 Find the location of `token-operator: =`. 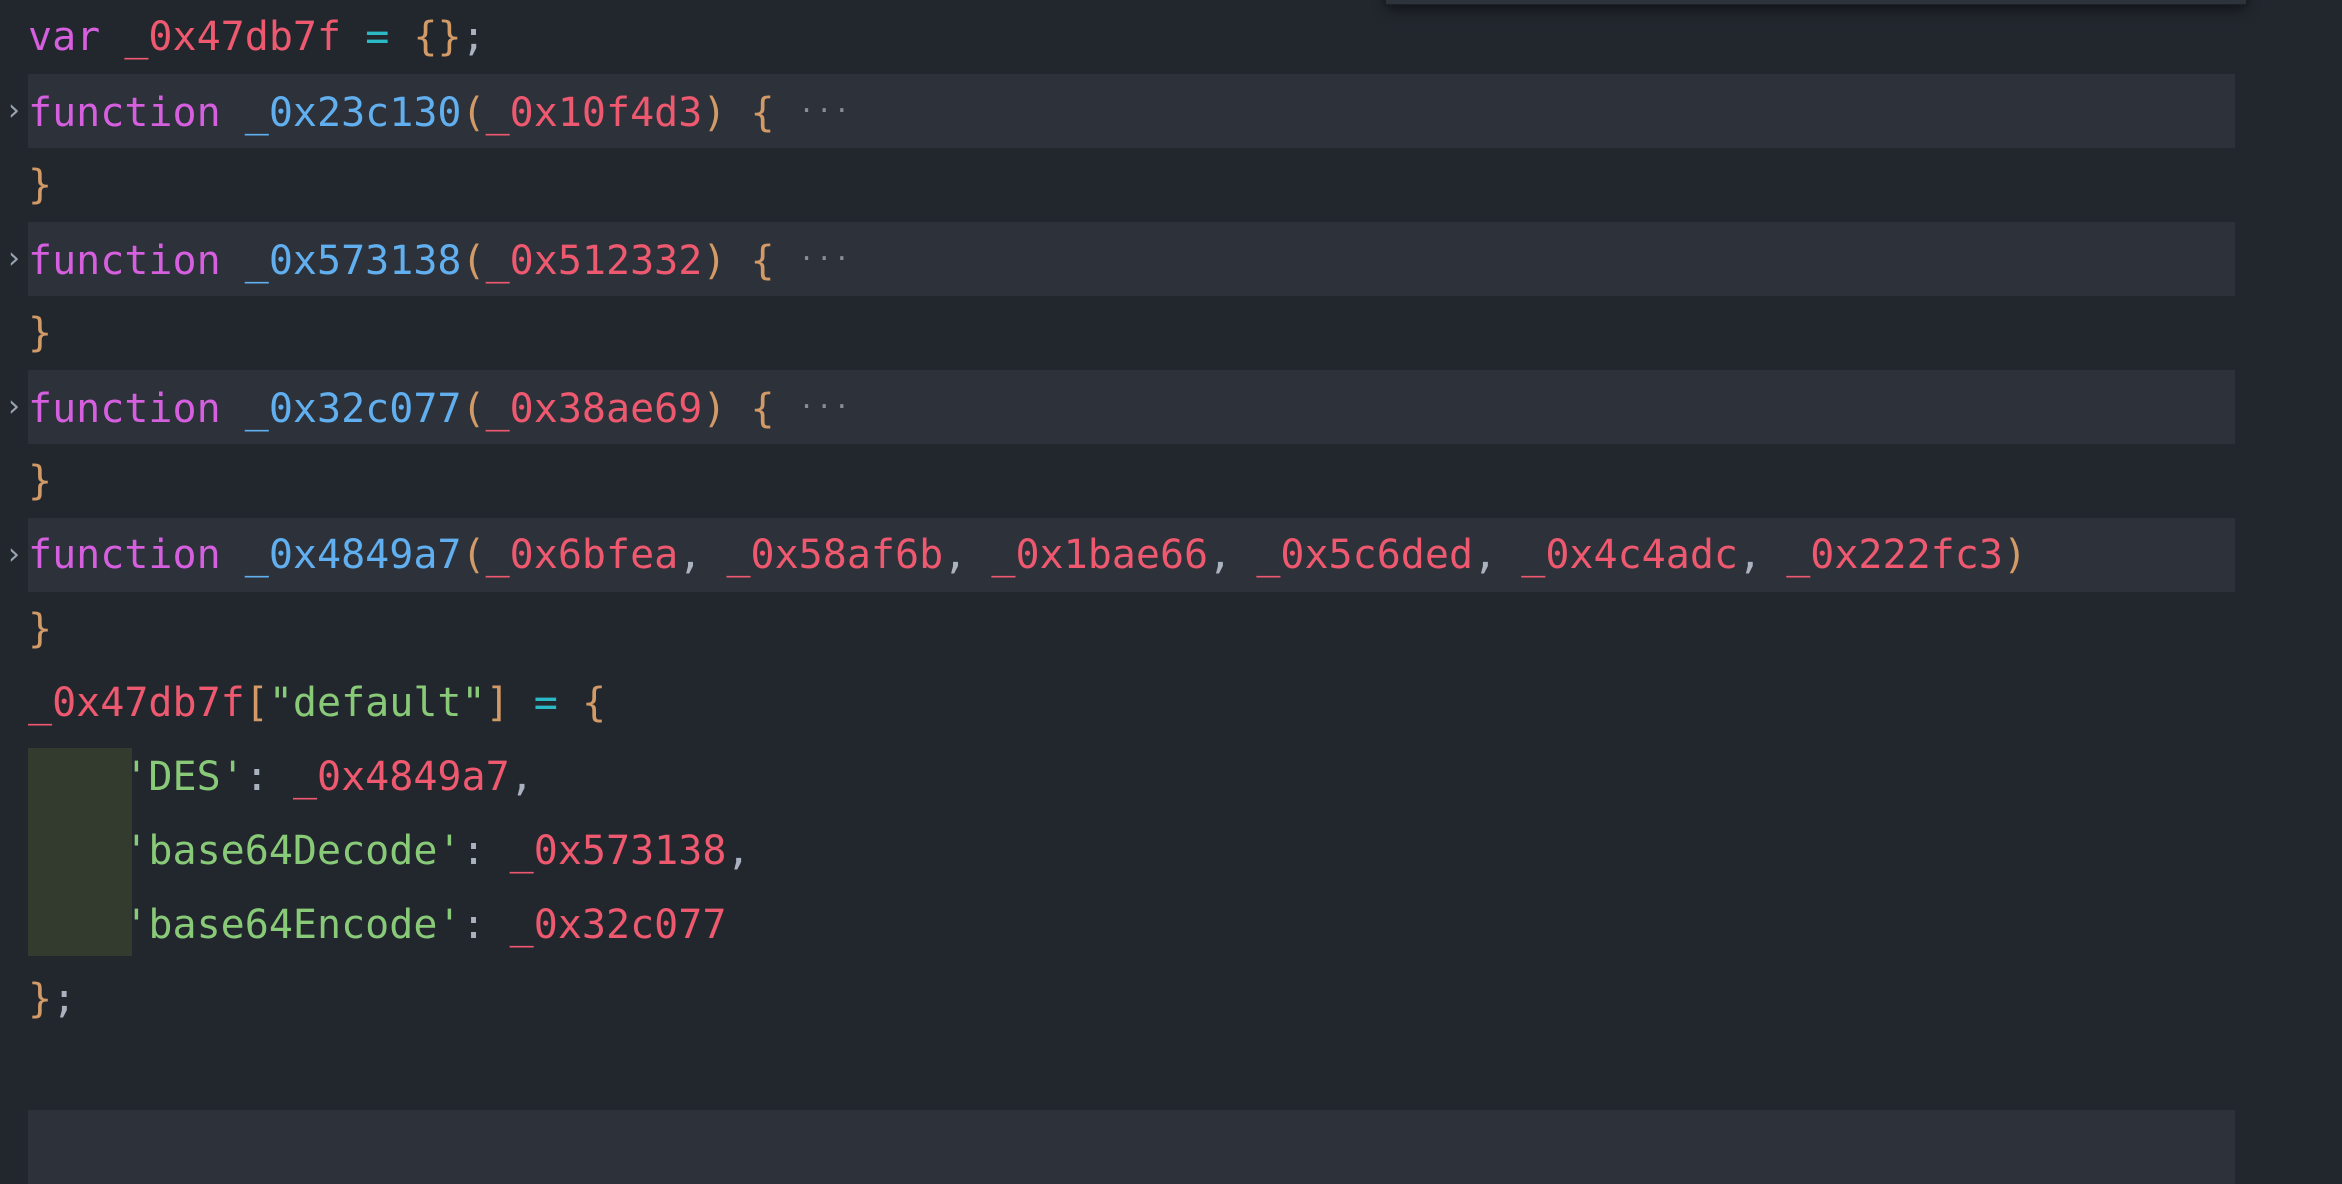

token-operator: = is located at coordinates (545, 703).